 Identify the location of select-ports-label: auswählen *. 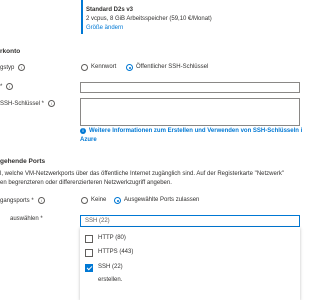
(26, 219).